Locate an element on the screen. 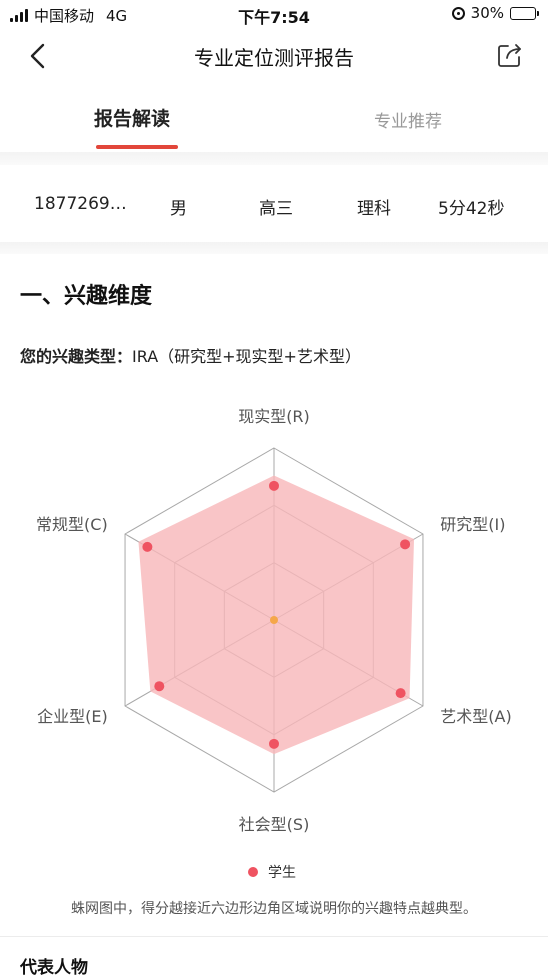 The width and height of the screenshot is (548, 975). tab-bar: 报告解读 专业推荐 is located at coordinates (274, 125).